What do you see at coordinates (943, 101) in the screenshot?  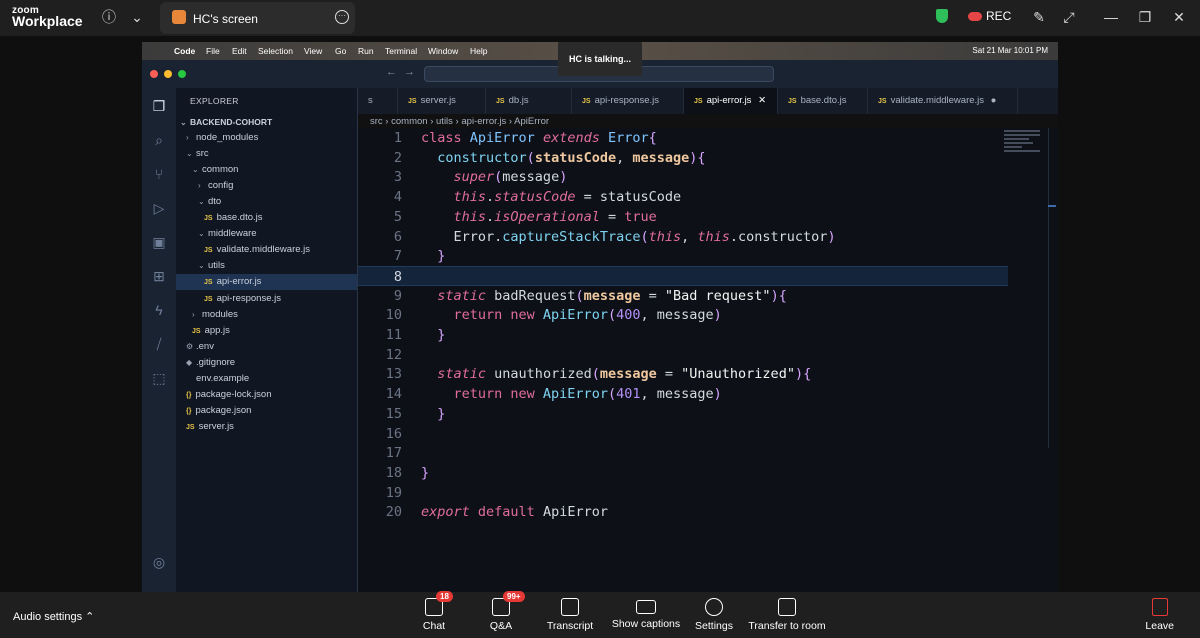 I see `tab-validate-middleware-js: JS validate.middleware.js ●` at bounding box center [943, 101].